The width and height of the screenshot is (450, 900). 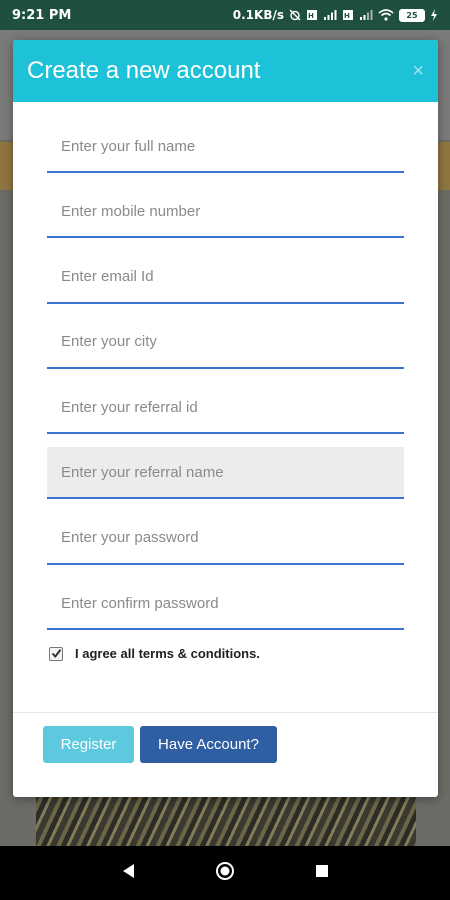 I want to click on charging-icon, so click(x=434, y=15).